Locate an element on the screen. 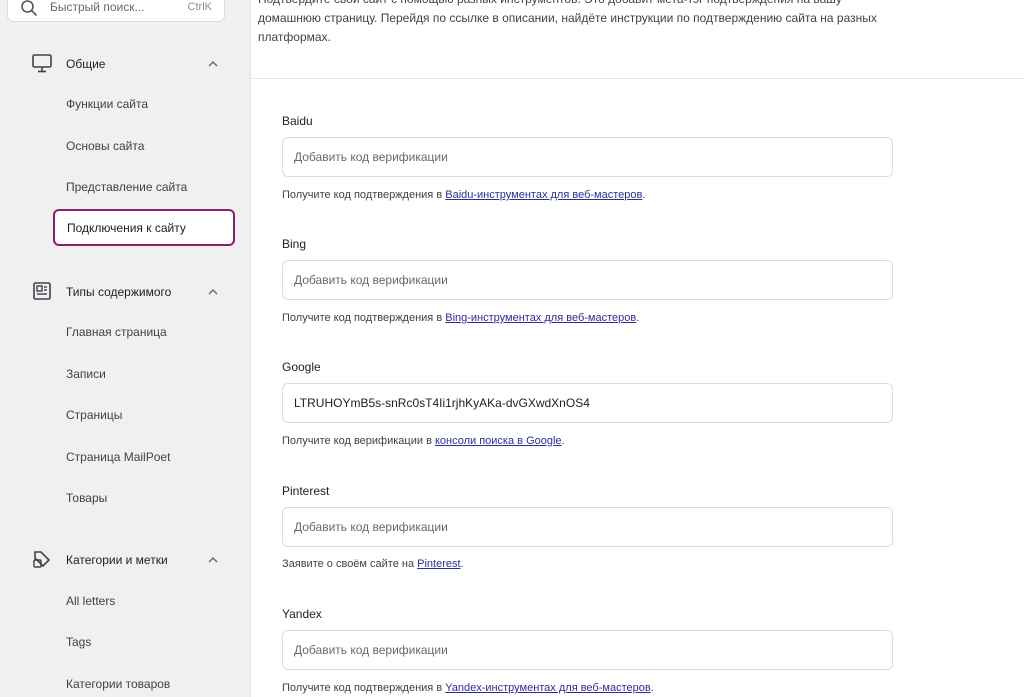 The width and height of the screenshot is (1024, 697). sidebar-section-content-types: Типы содержимого is located at coordinates (125, 292).